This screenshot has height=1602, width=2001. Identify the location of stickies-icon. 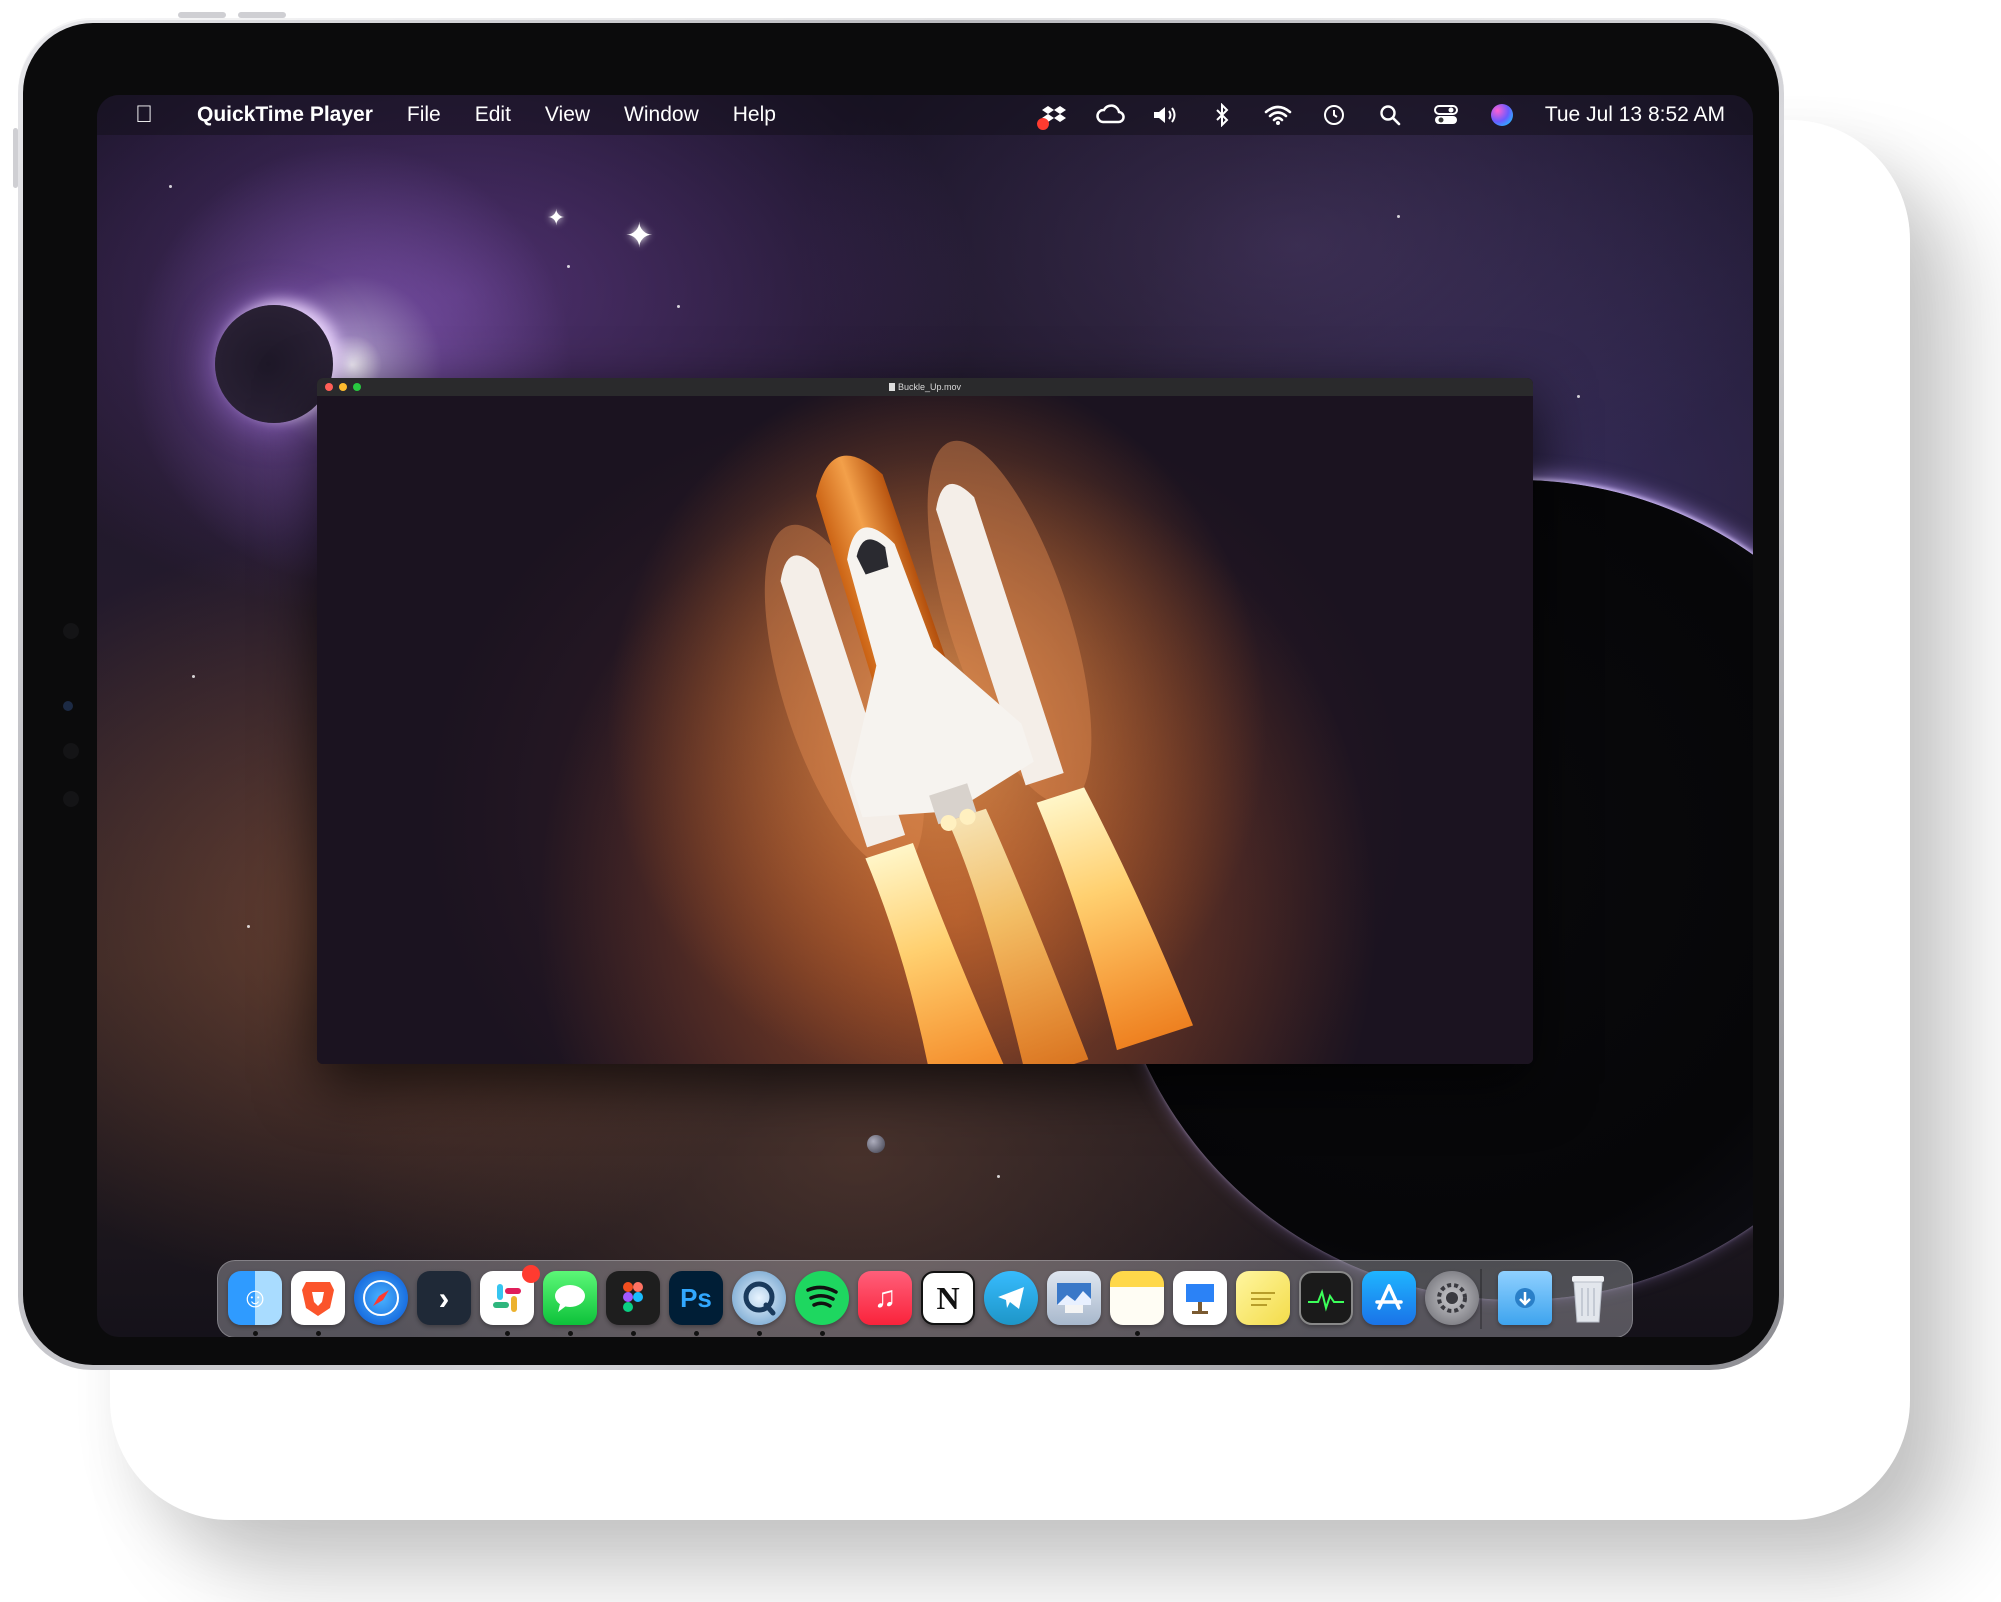
(1263, 1298).